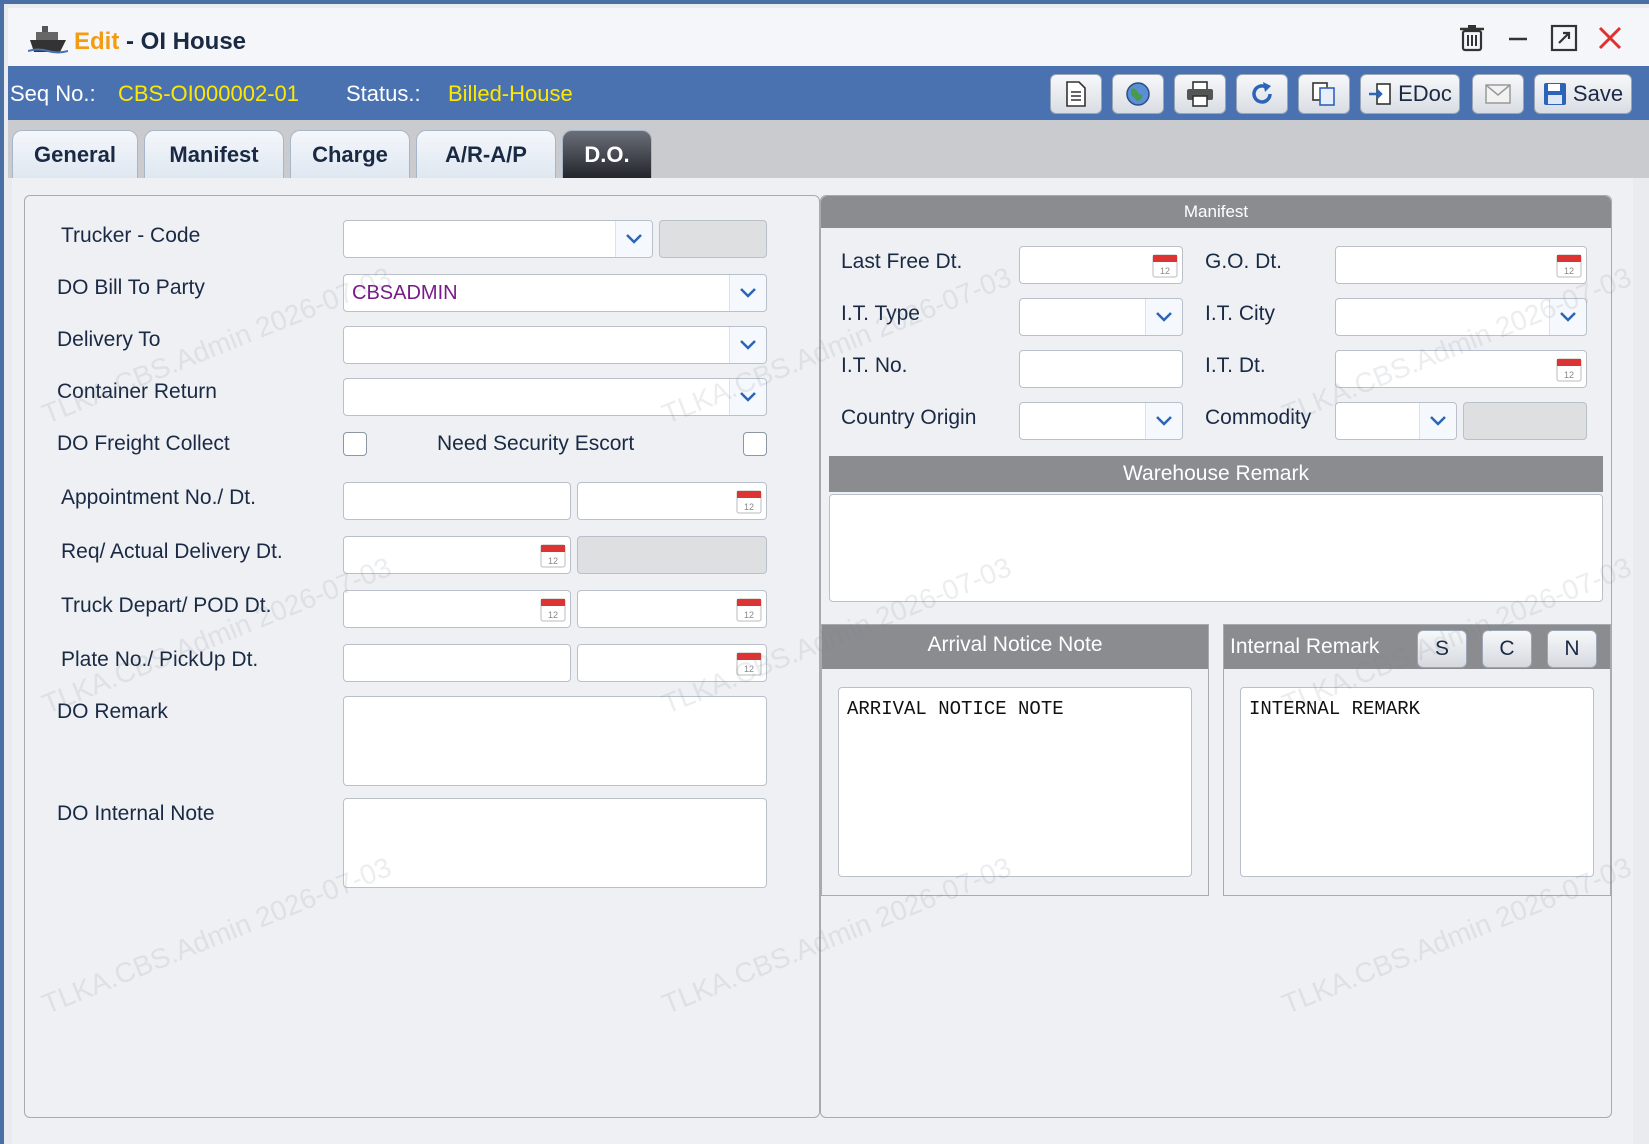  Describe the element at coordinates (1507, 649) in the screenshot. I see `c-button: C` at that location.